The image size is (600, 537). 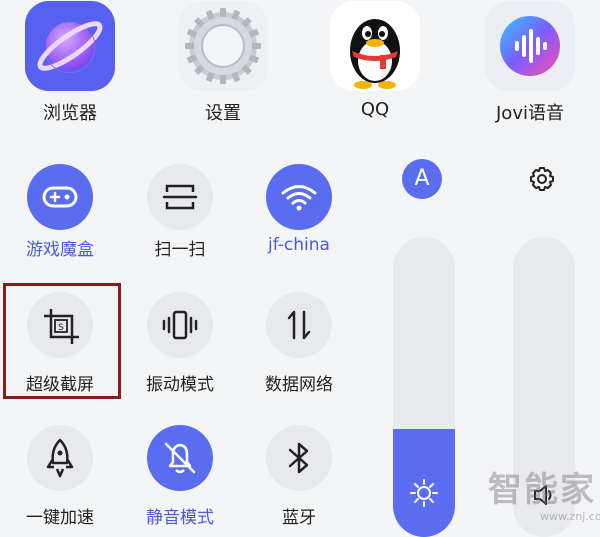 I want to click on jovi-voice-icon, so click(x=530, y=46).